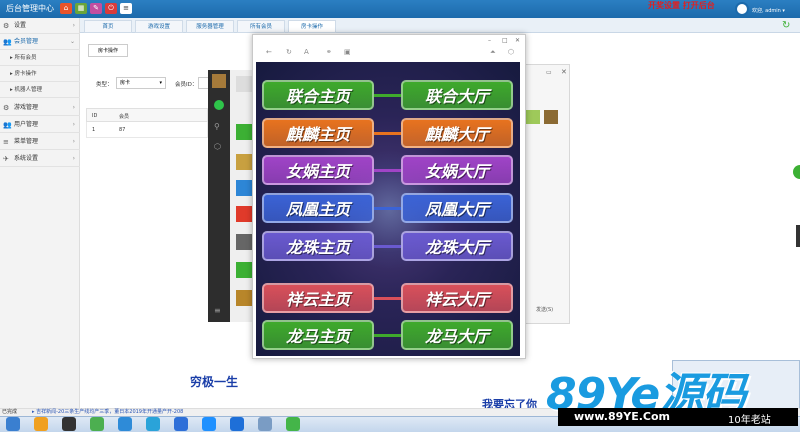  What do you see at coordinates (40, 58) in the screenshot?
I see `sidebar-item-all-members: ▸ 所有会员` at bounding box center [40, 58].